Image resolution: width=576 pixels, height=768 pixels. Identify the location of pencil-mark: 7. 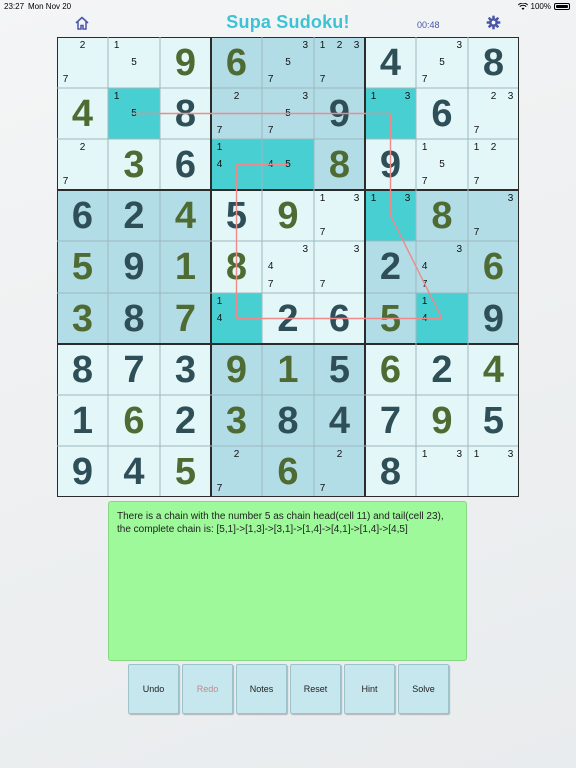
(65, 79).